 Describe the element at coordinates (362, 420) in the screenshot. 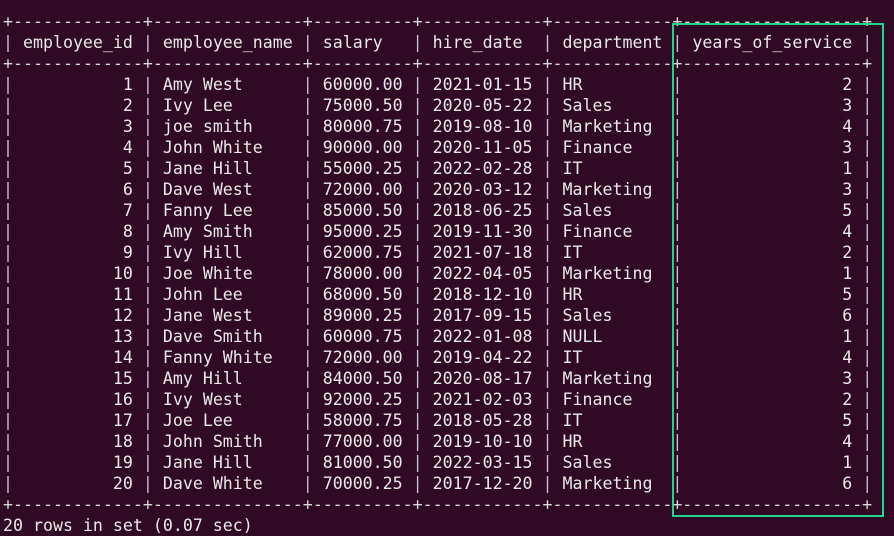

I see `cell-salary: 58000.75` at that location.